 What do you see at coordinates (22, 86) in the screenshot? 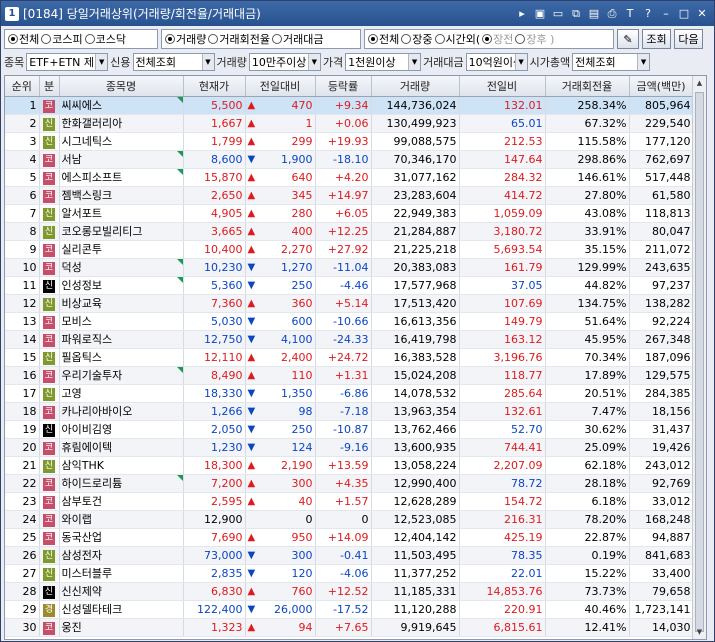
I see `column-header: 순위` at bounding box center [22, 86].